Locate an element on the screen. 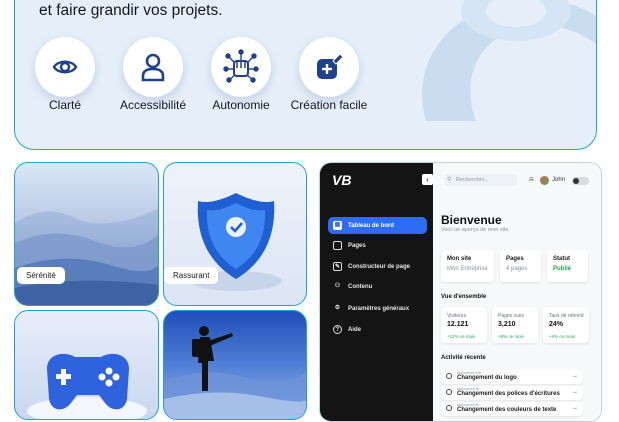 This screenshot has width=619, height=422. serenite-card: Sérénité is located at coordinates (86, 234).